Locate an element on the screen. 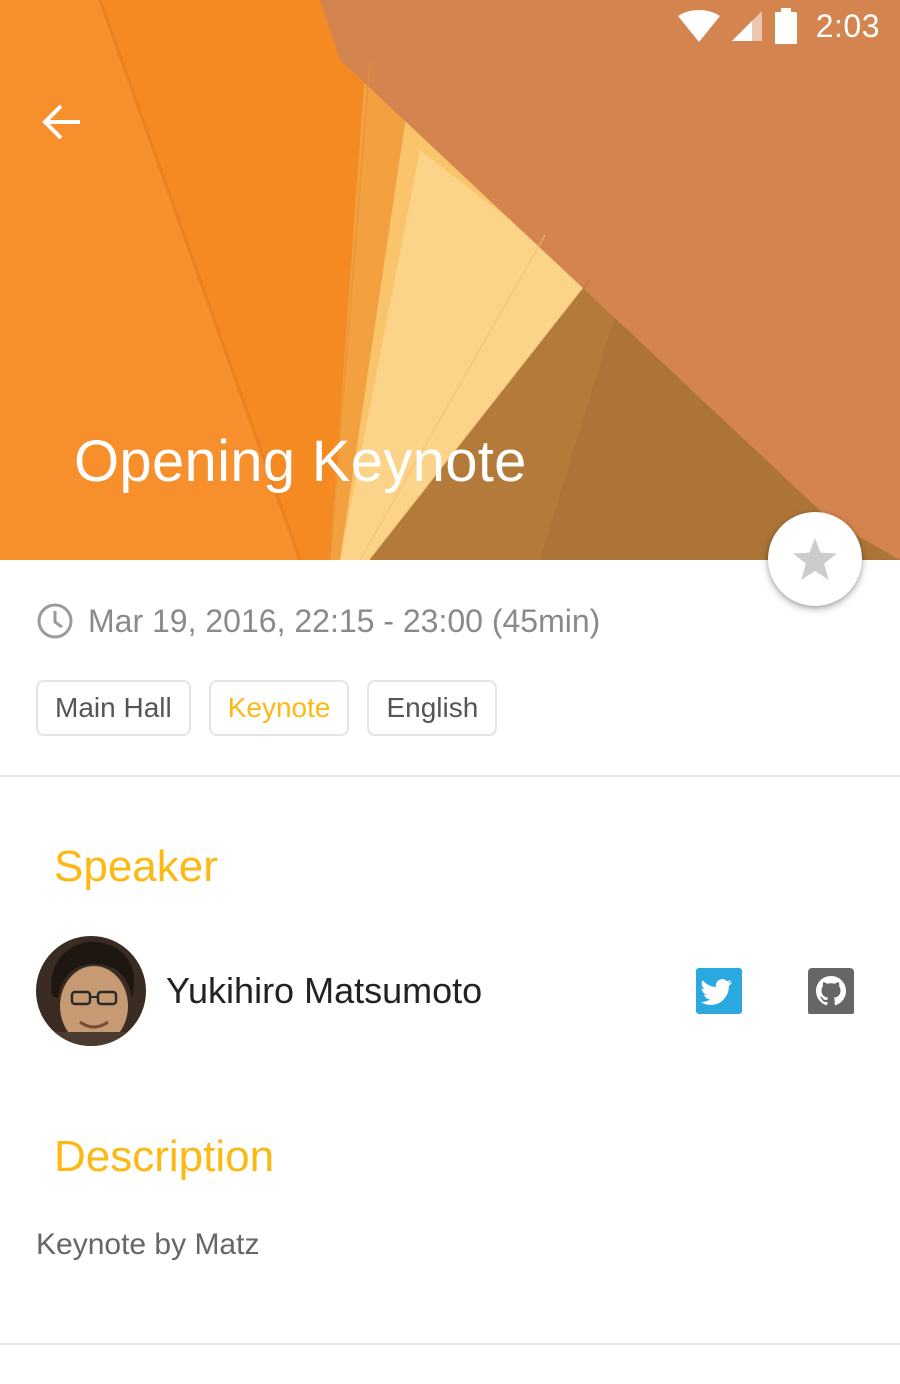 This screenshot has width=900, height=1384. star-icon is located at coordinates (815, 559).